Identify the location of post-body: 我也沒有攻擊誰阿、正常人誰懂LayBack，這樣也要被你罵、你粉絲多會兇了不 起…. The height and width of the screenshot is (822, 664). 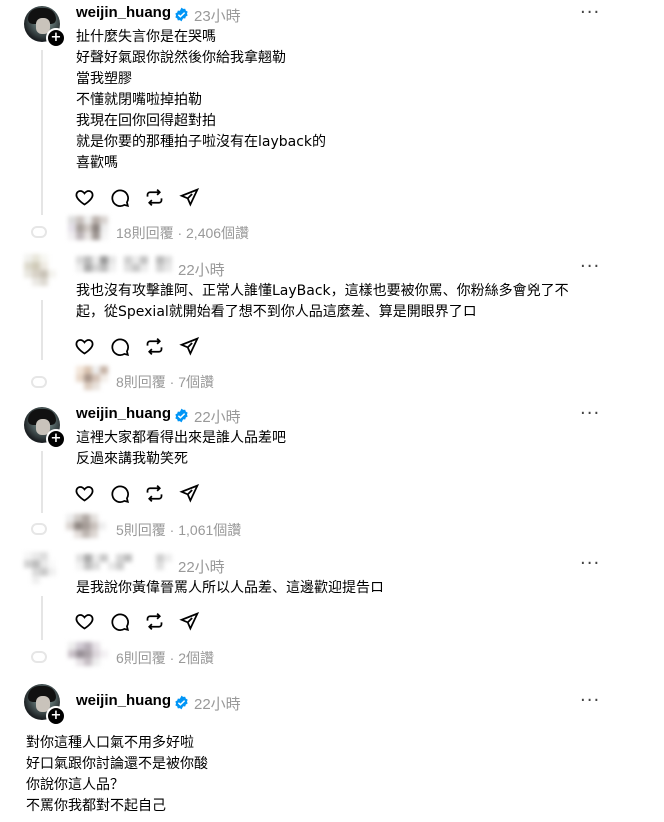
(322, 302).